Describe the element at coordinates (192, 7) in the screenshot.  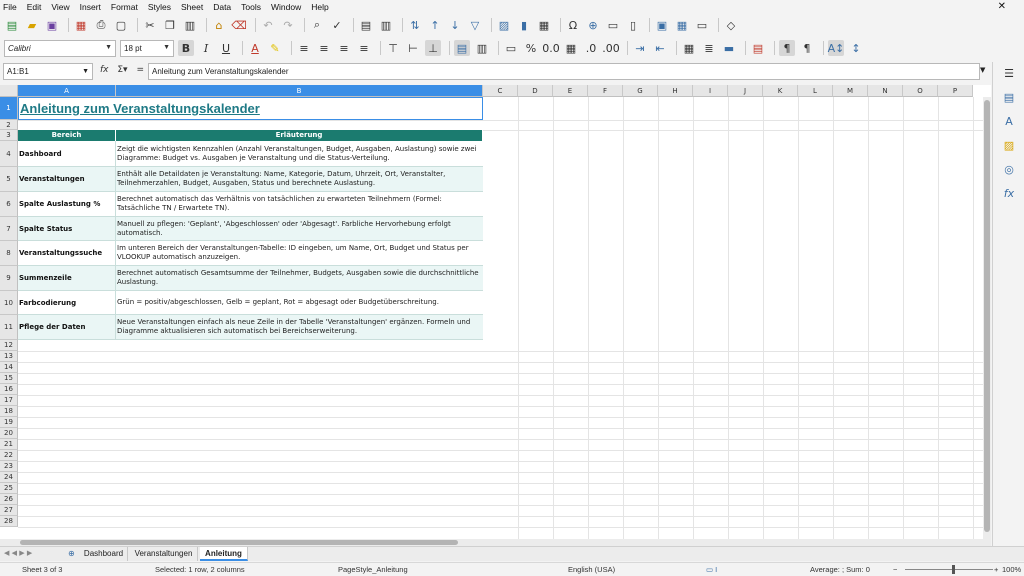
I see `menu-sheet: Sheet` at that location.